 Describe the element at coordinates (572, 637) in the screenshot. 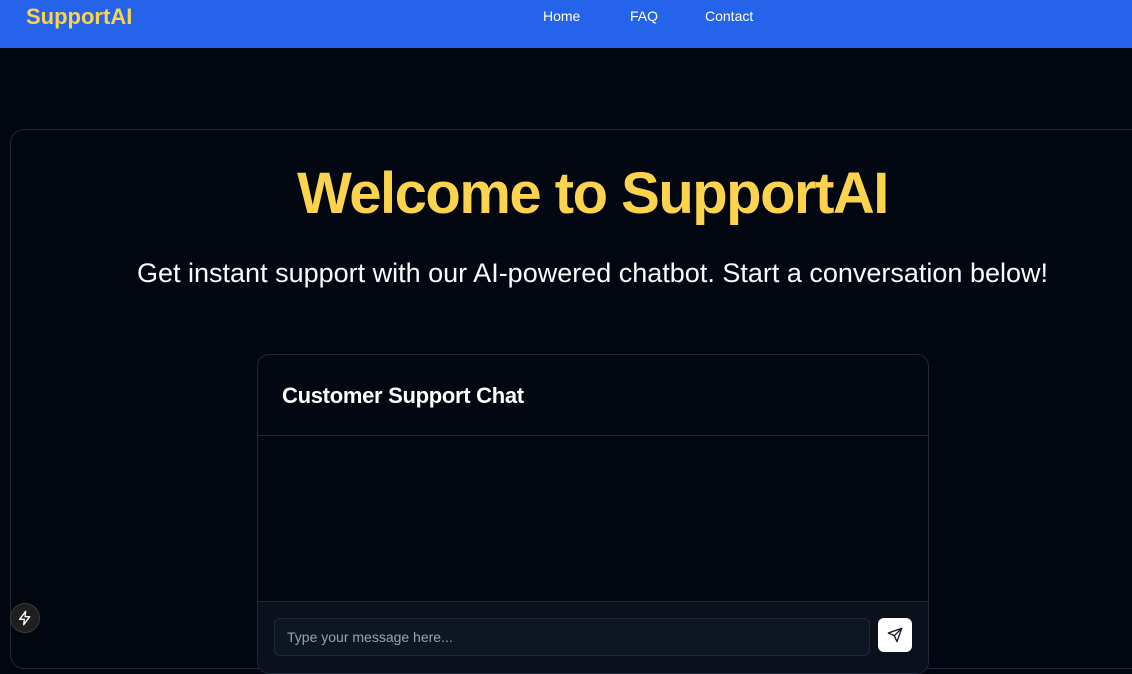

I see `chat-message-input` at that location.